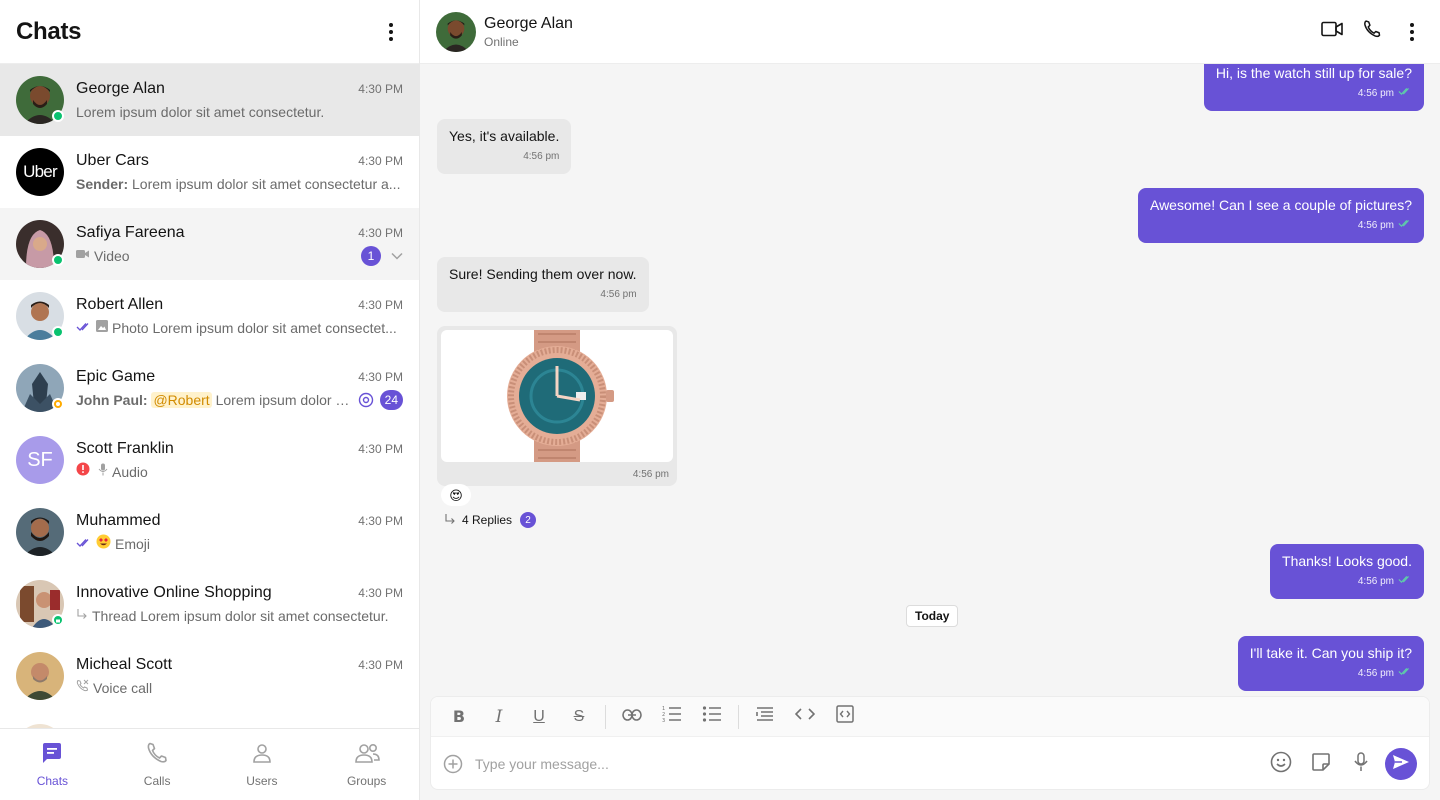 The height and width of the screenshot is (800, 1440). What do you see at coordinates (868, 764) in the screenshot?
I see `message-input` at bounding box center [868, 764].